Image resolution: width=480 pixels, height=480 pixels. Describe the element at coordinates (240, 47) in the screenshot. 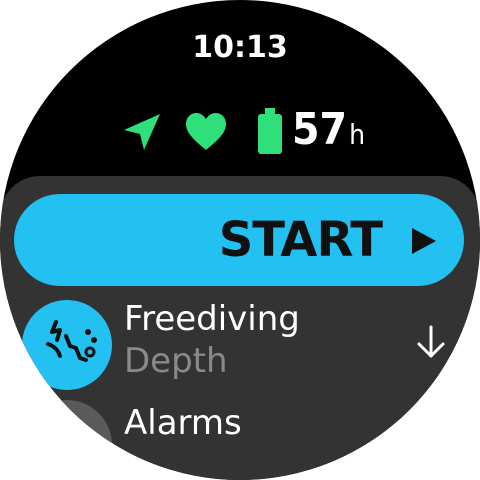

I see `clock-time: 10:13` at that location.